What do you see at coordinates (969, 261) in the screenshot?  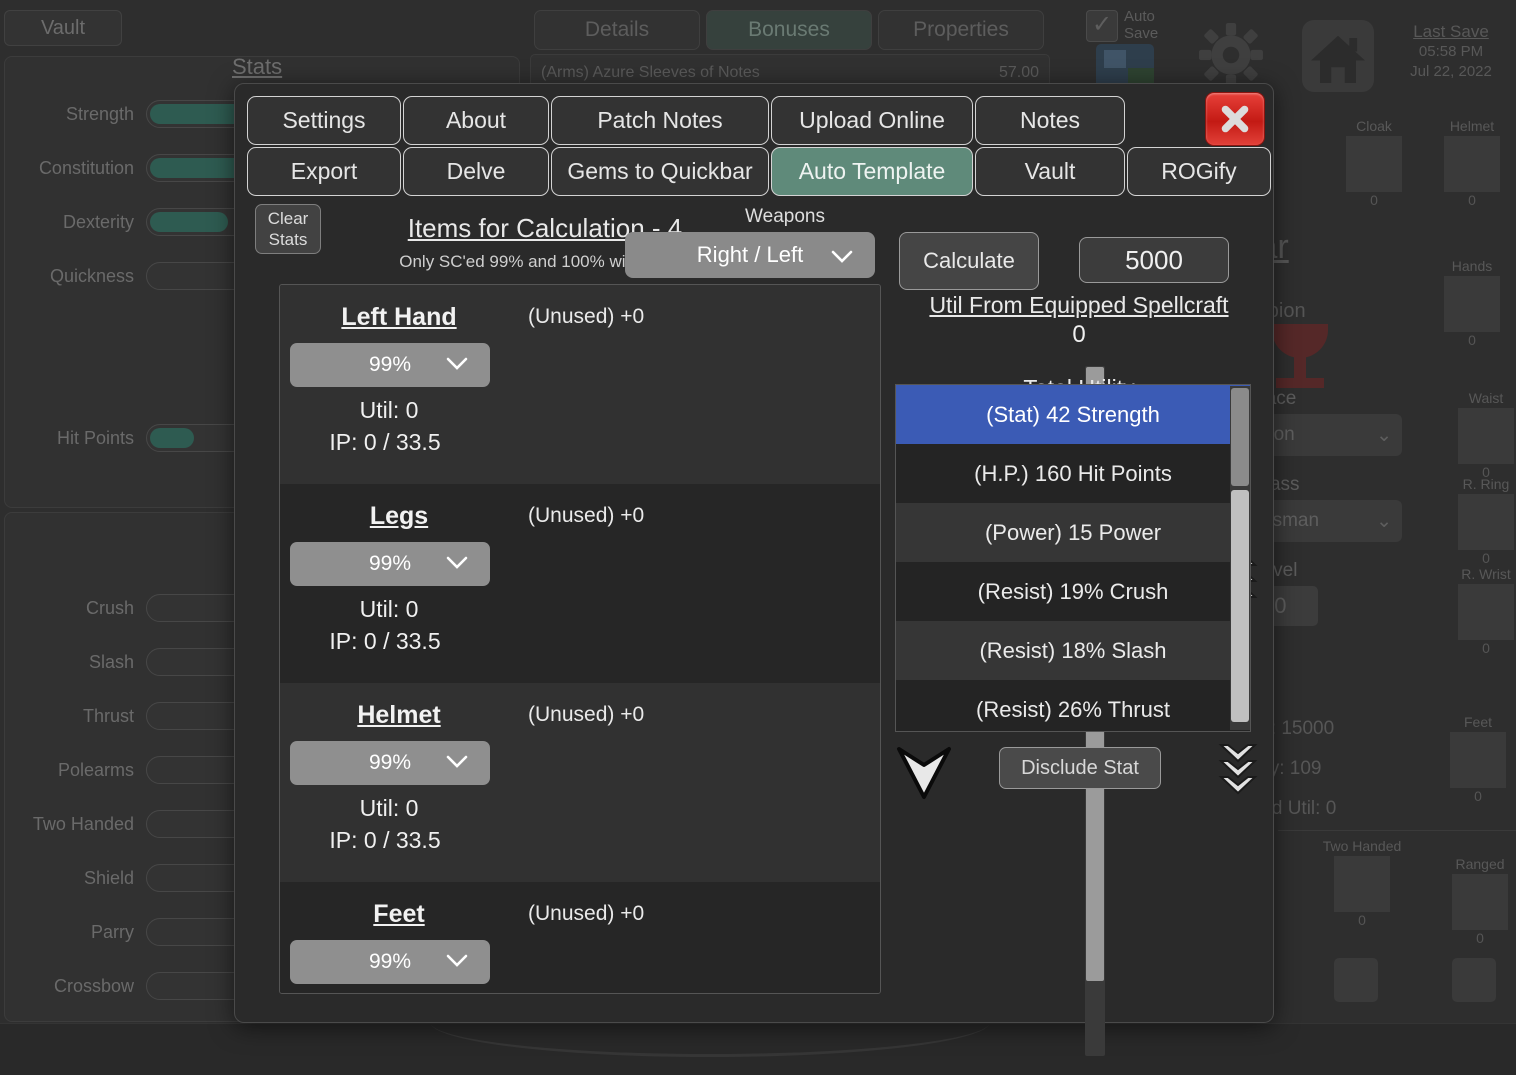 I see `calculate-button: Calculate` at bounding box center [969, 261].